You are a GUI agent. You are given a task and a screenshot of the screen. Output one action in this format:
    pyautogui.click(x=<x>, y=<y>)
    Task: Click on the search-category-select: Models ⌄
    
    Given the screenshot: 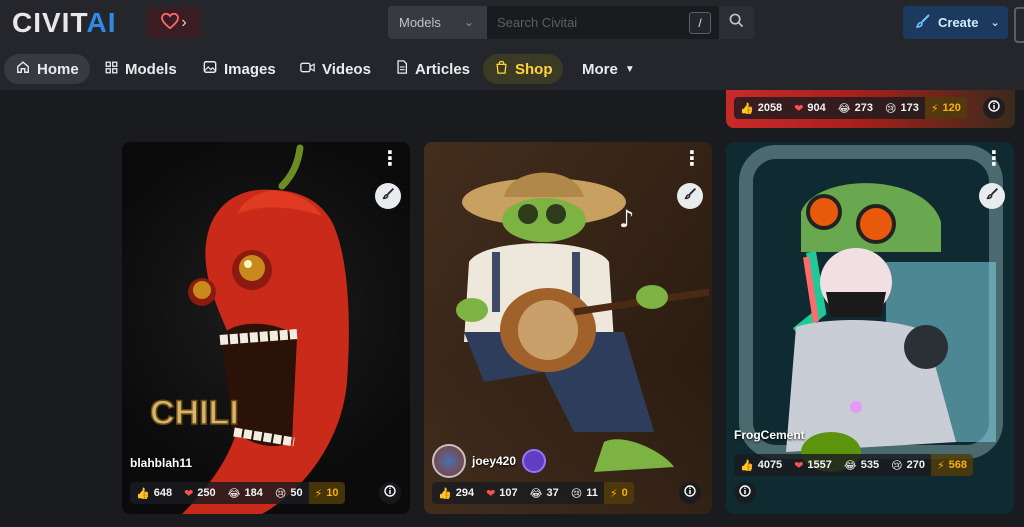 What is the action you would take?
    pyautogui.click(x=437, y=22)
    